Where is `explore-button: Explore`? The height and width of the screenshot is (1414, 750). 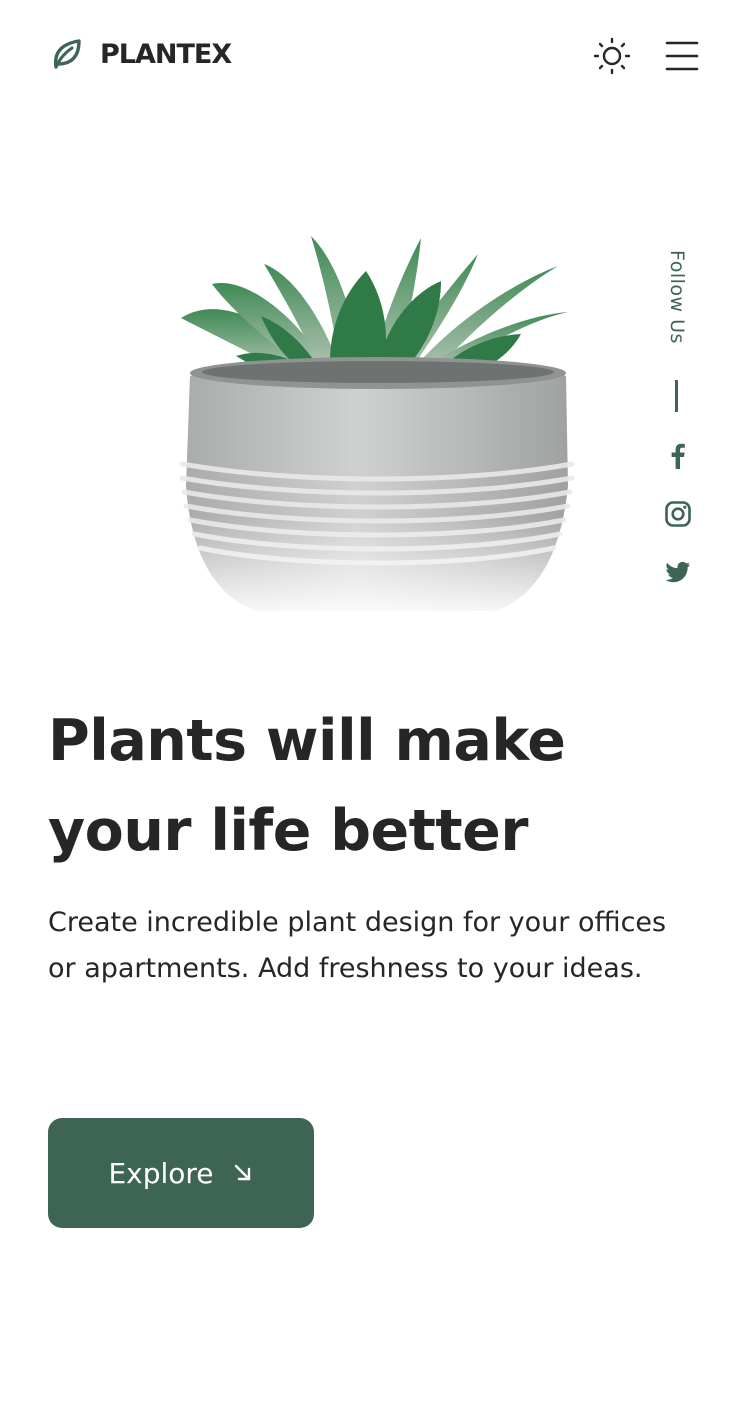 explore-button: Explore is located at coordinates (181, 1173).